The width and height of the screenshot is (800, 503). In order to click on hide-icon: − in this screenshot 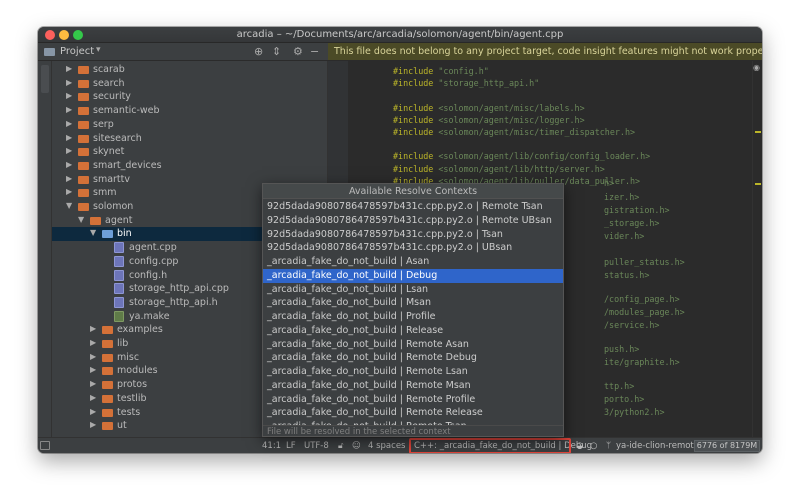, I will do `click(314, 51)`.